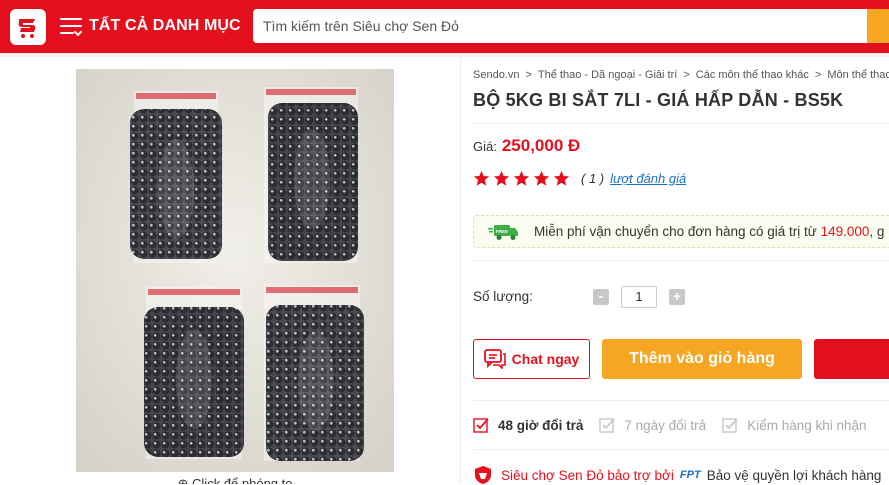  I want to click on breadcrumb-item-other-sports: Các môn thể thao khác, so click(752, 75).